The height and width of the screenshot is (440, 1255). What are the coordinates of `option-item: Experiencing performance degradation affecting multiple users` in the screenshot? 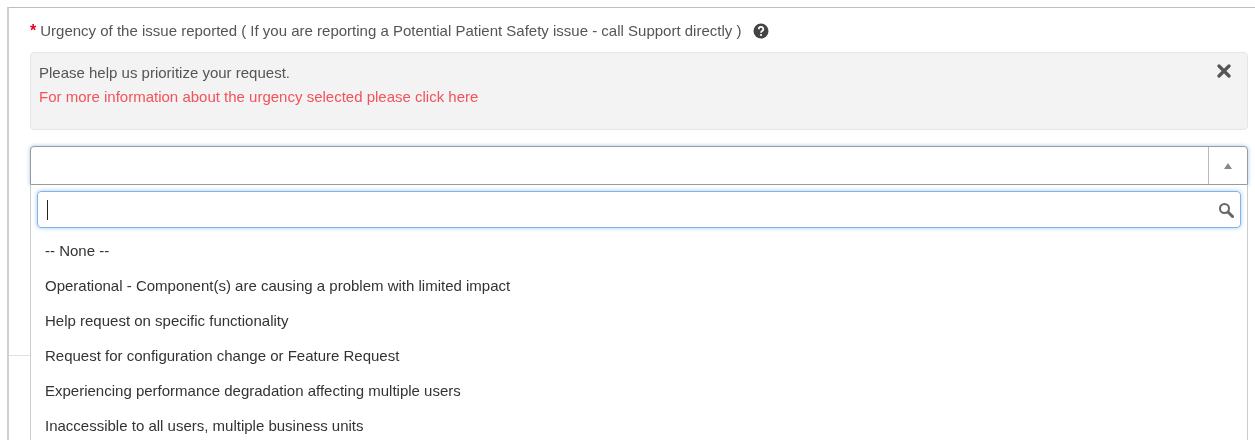 It's located at (639, 391).